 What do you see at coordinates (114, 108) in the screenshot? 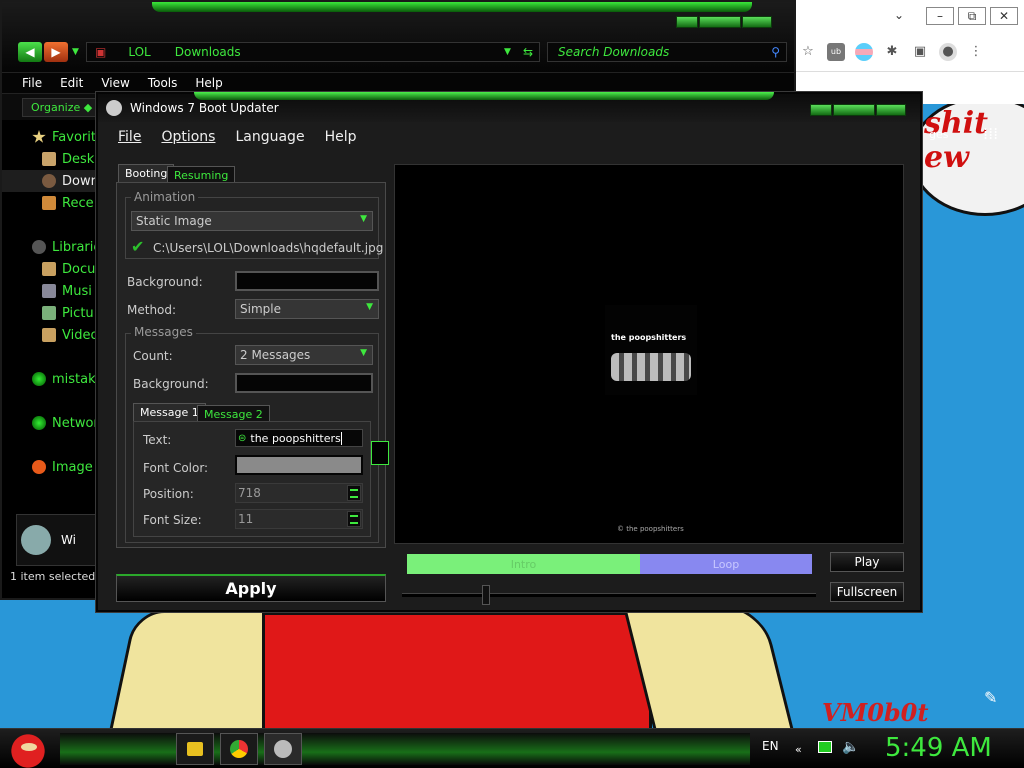
I see `app-icon` at bounding box center [114, 108].